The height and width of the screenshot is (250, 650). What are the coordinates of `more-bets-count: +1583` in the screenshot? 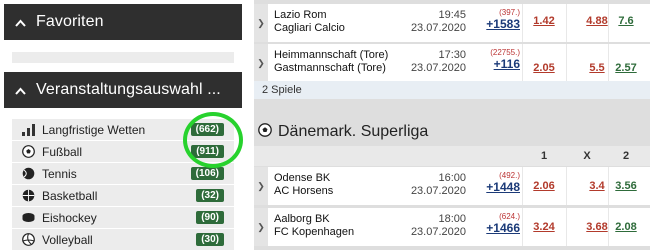 It's located at (503, 24).